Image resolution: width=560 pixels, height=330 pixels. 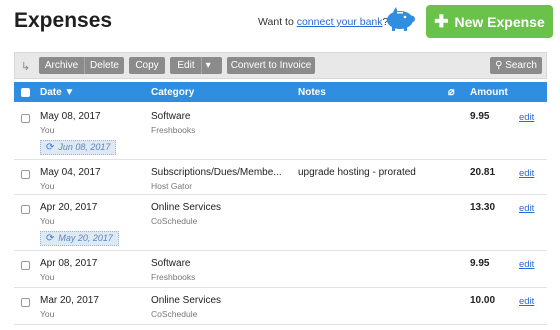 What do you see at coordinates (357, 172) in the screenshot?
I see `row-notes: upgrade hosting - prorated` at bounding box center [357, 172].